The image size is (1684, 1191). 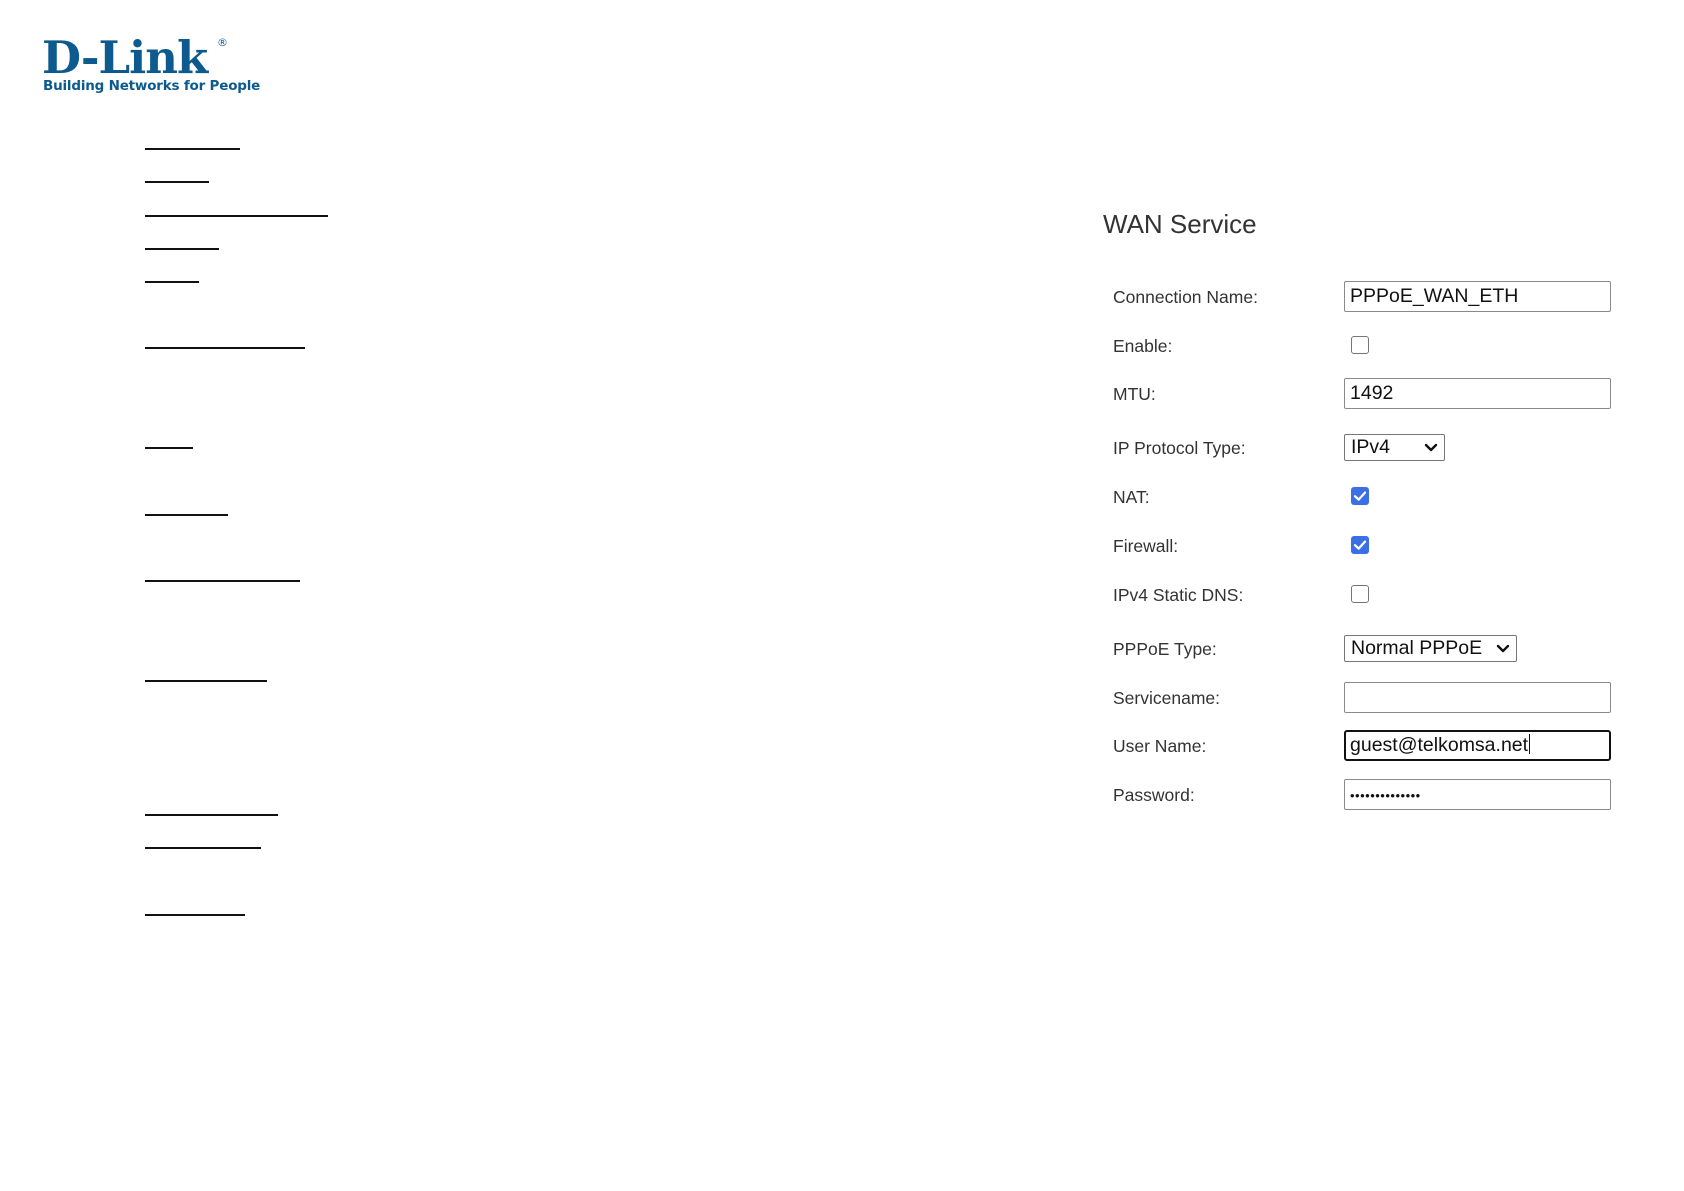 What do you see at coordinates (1146, 546) in the screenshot?
I see `firewall-label: Firewall:` at bounding box center [1146, 546].